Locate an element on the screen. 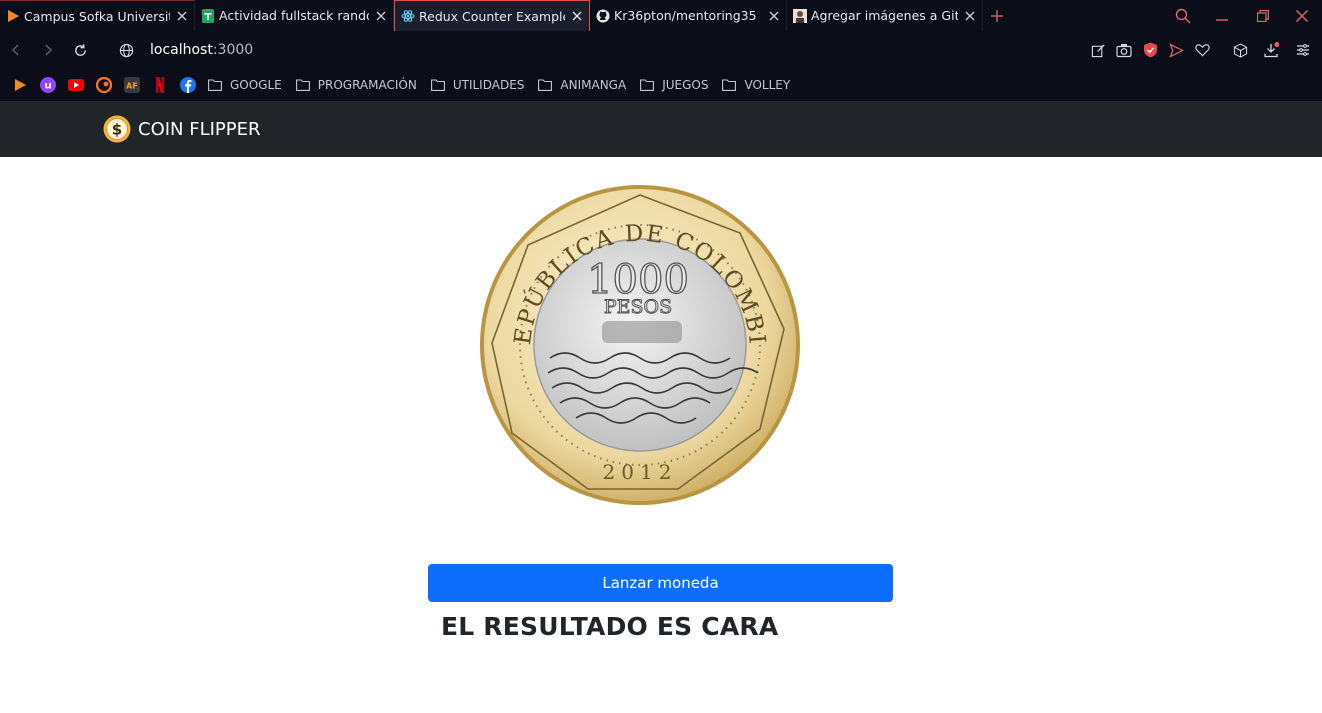 The image size is (1322, 713). facebook-icon is located at coordinates (188, 85).